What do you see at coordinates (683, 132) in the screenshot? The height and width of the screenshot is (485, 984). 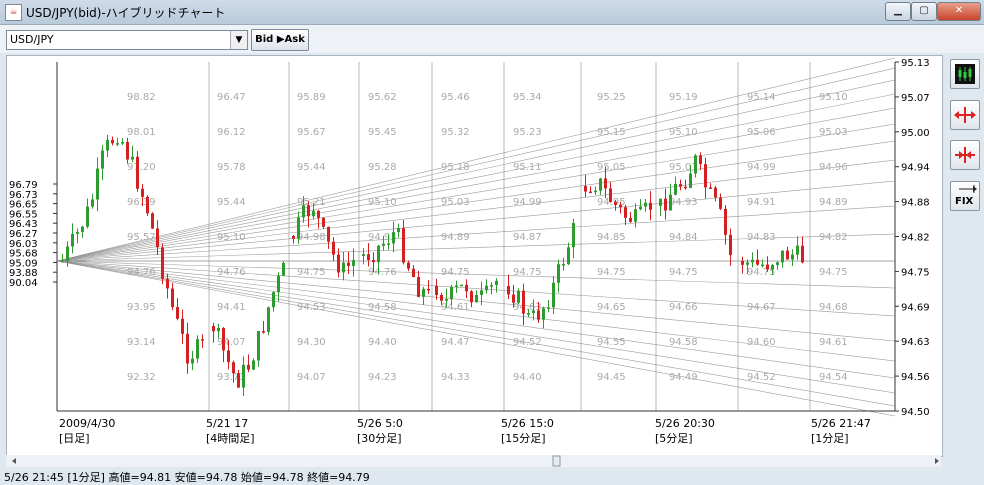 I see `section-price-label: 95.10` at bounding box center [683, 132].